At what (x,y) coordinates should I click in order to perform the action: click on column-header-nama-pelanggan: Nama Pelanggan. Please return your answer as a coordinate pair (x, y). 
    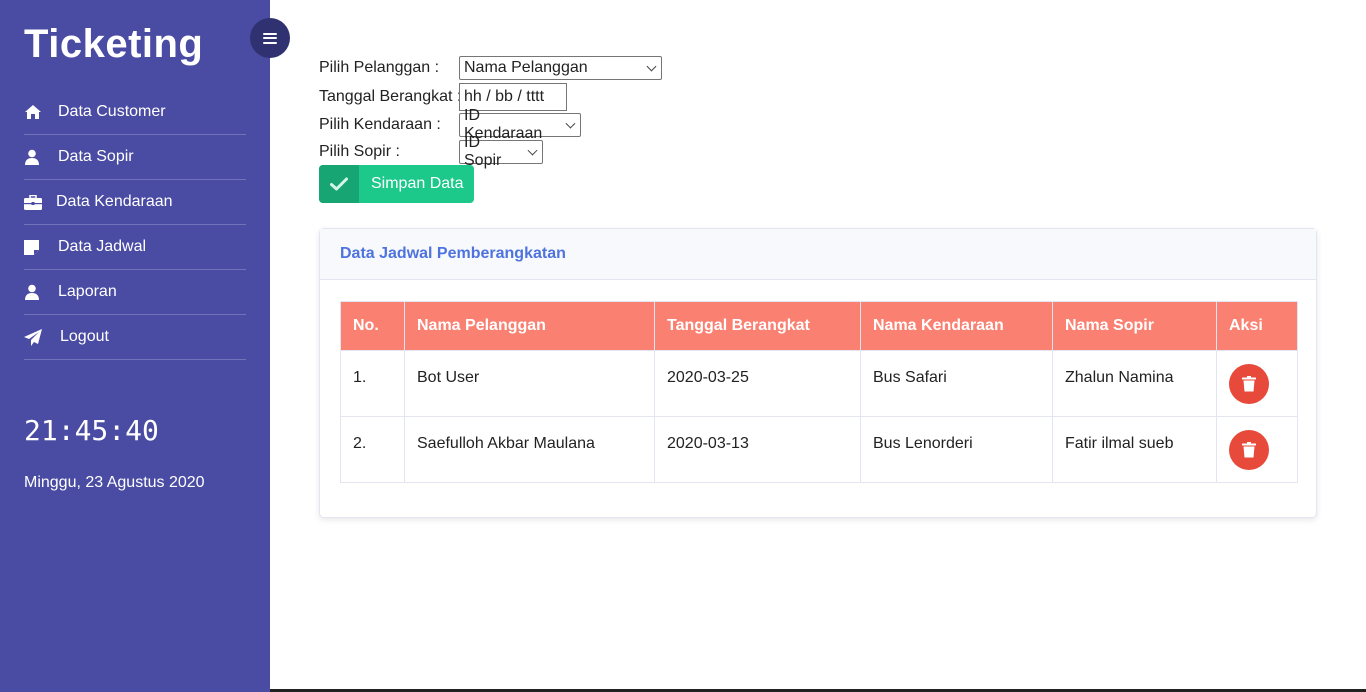
    Looking at the image, I should click on (529, 326).